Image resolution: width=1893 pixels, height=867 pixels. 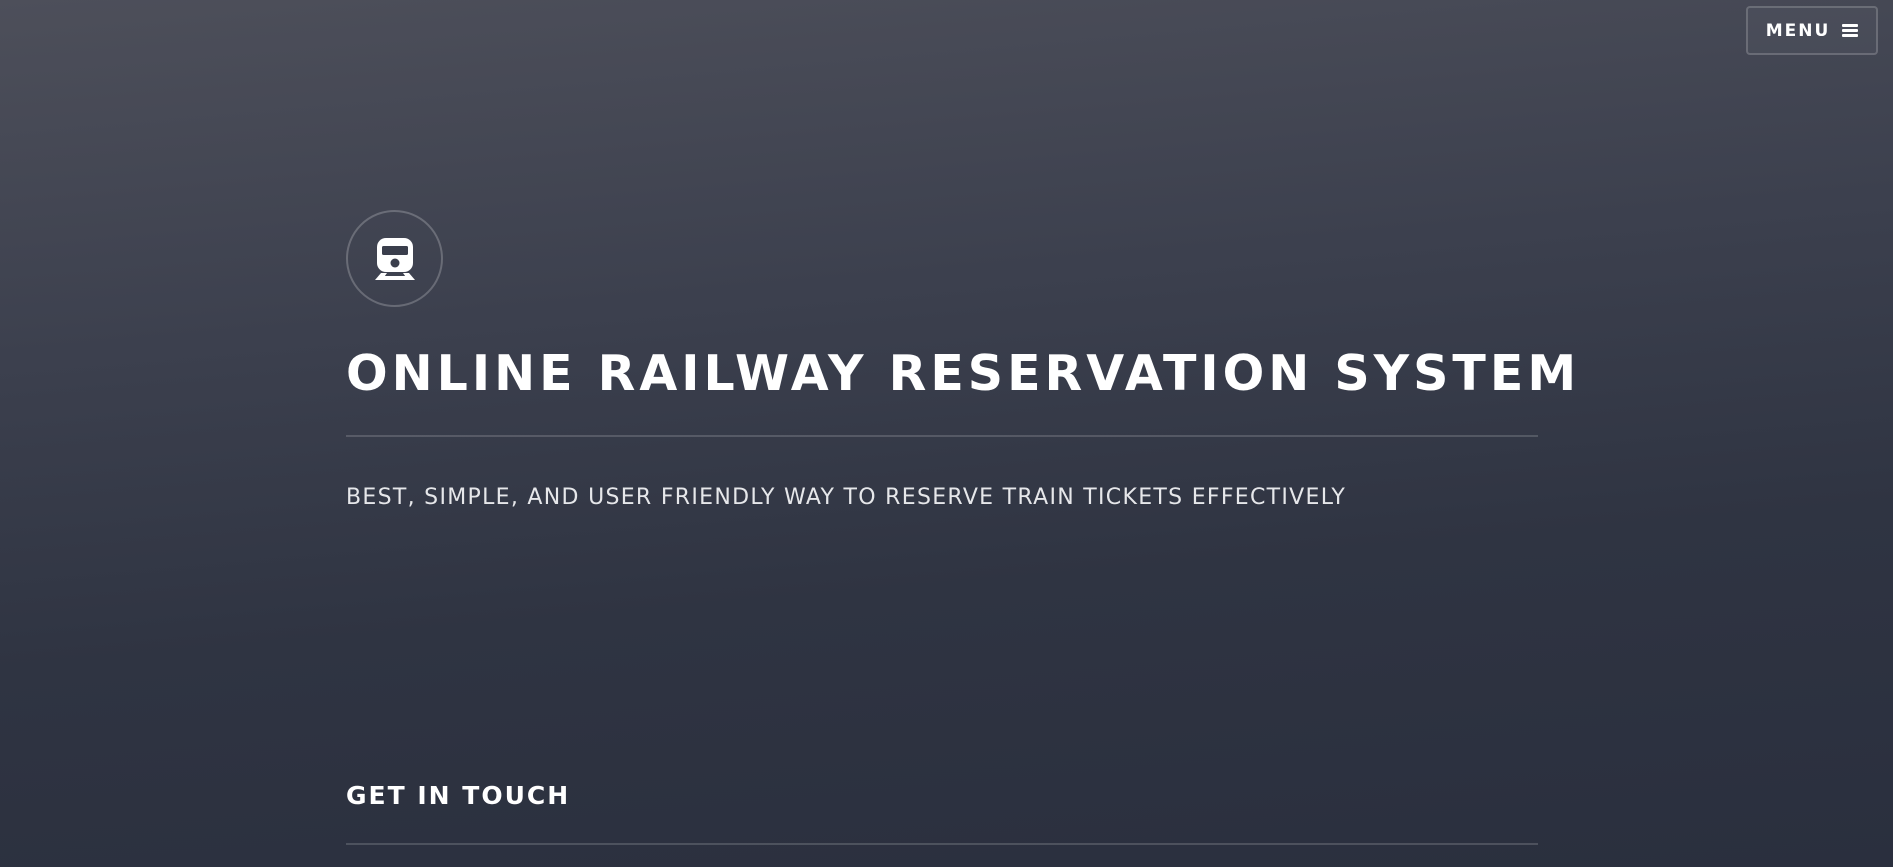 What do you see at coordinates (458, 795) in the screenshot?
I see `get-in-touch-heading: GET IN TOUCH` at bounding box center [458, 795].